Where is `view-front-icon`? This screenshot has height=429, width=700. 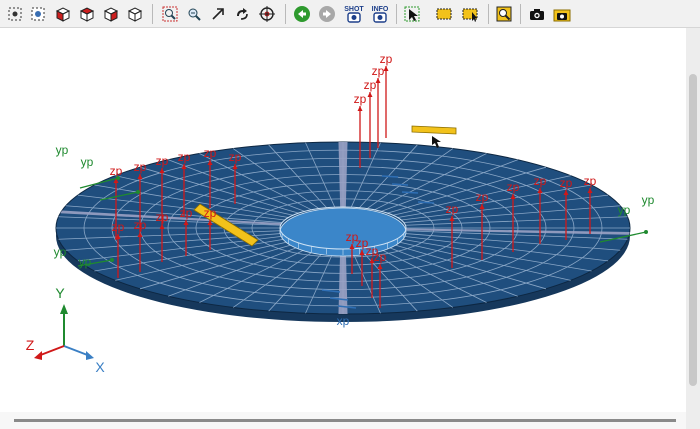
view-front-icon is located at coordinates (63, 14).